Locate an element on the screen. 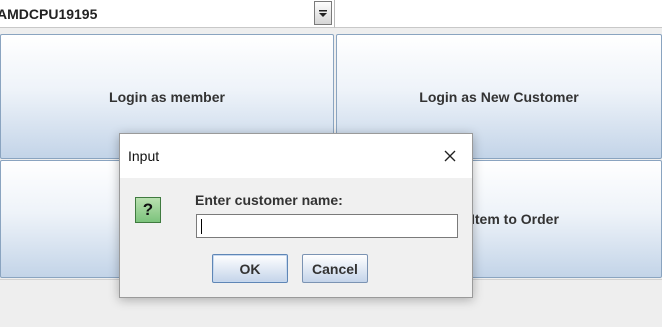 The width and height of the screenshot is (662, 327). text-caret is located at coordinates (201, 226).